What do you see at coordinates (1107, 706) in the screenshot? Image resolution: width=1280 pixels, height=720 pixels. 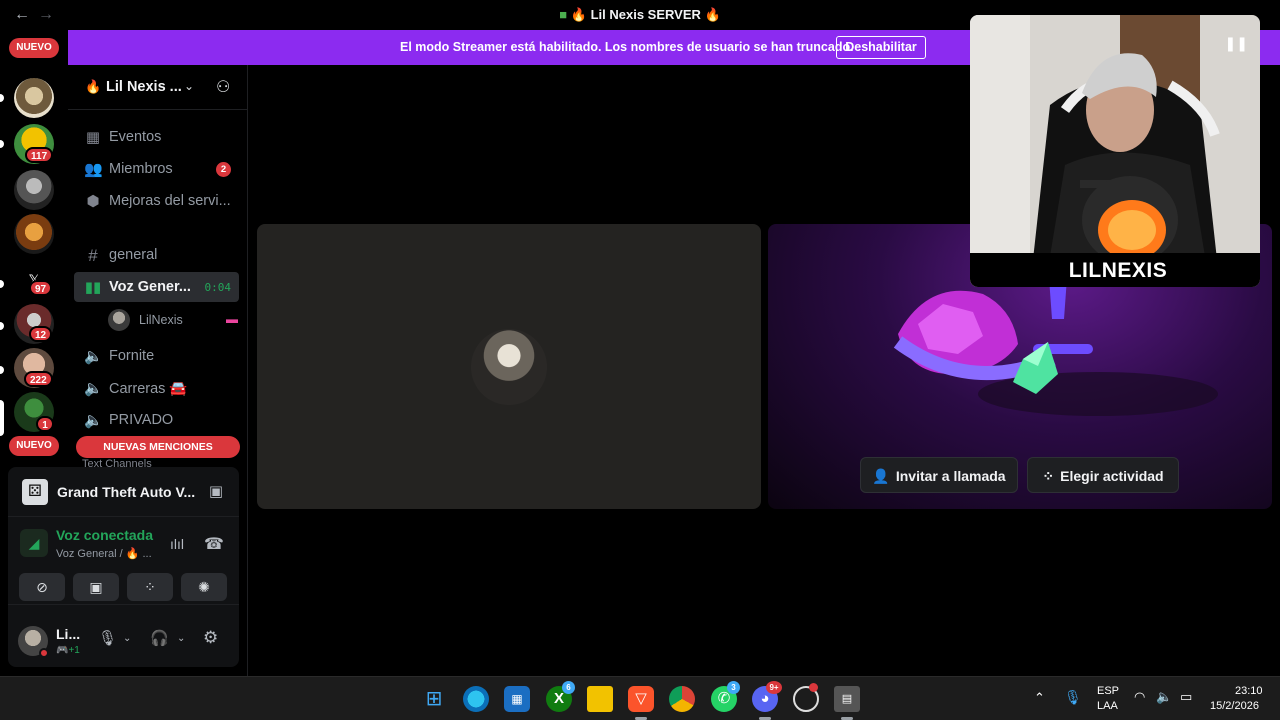 I see `language-layout: LAA` at bounding box center [1107, 706].